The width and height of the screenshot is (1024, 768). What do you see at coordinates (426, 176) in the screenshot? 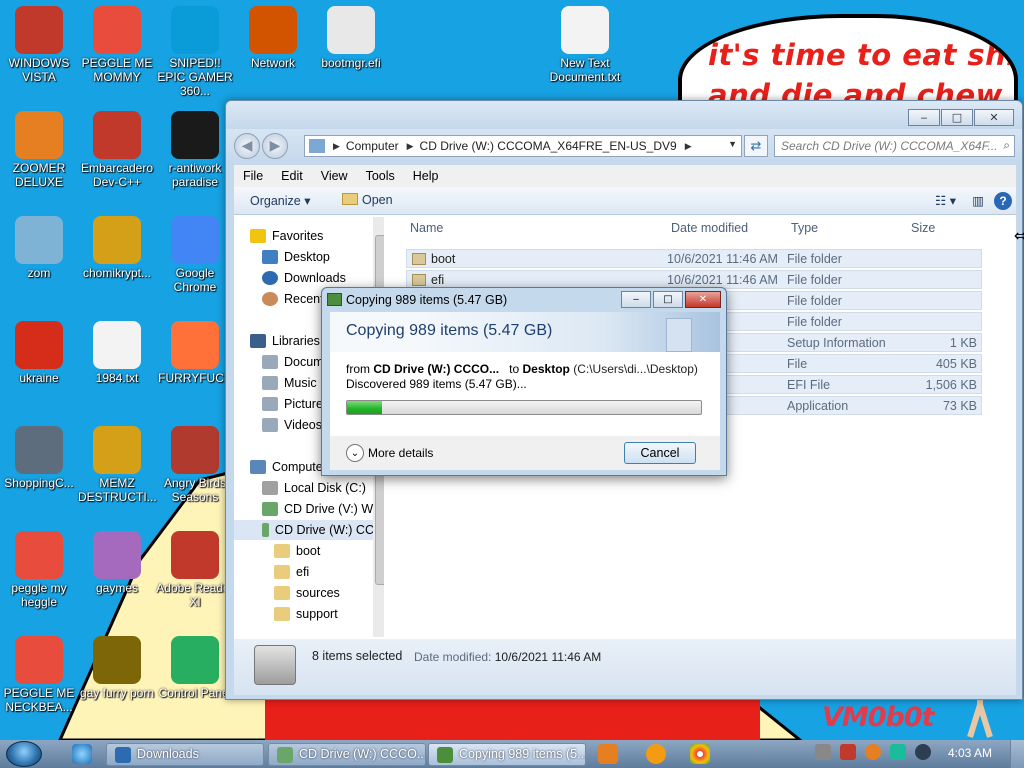
I see `menu-help: Help` at bounding box center [426, 176].